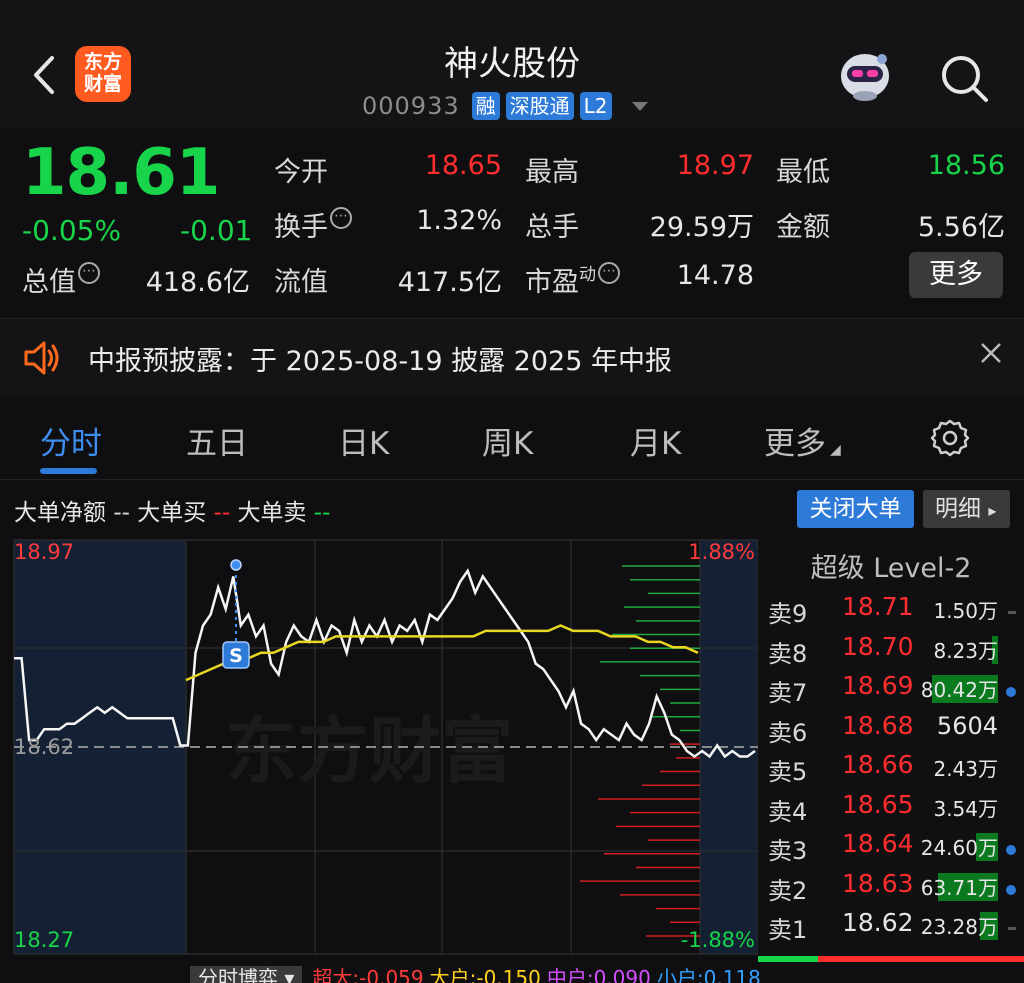 The width and height of the screenshot is (1024, 983). What do you see at coordinates (966, 165) in the screenshot?
I see `low-value: 18.56` at bounding box center [966, 165].